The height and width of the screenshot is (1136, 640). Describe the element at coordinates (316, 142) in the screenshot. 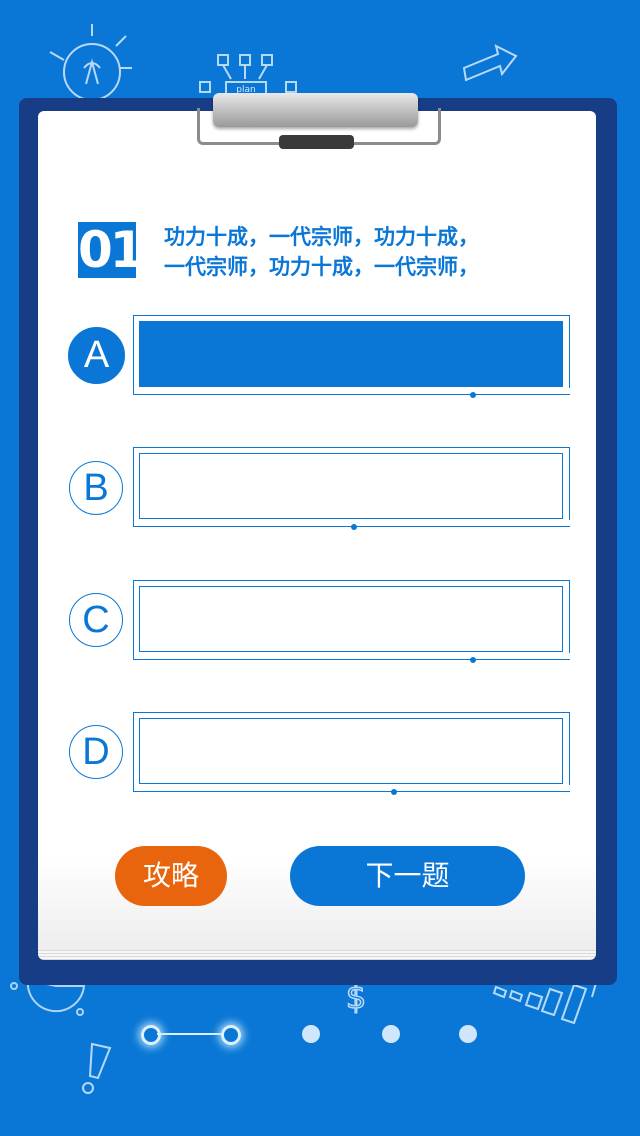

I see `clip-knob` at that location.